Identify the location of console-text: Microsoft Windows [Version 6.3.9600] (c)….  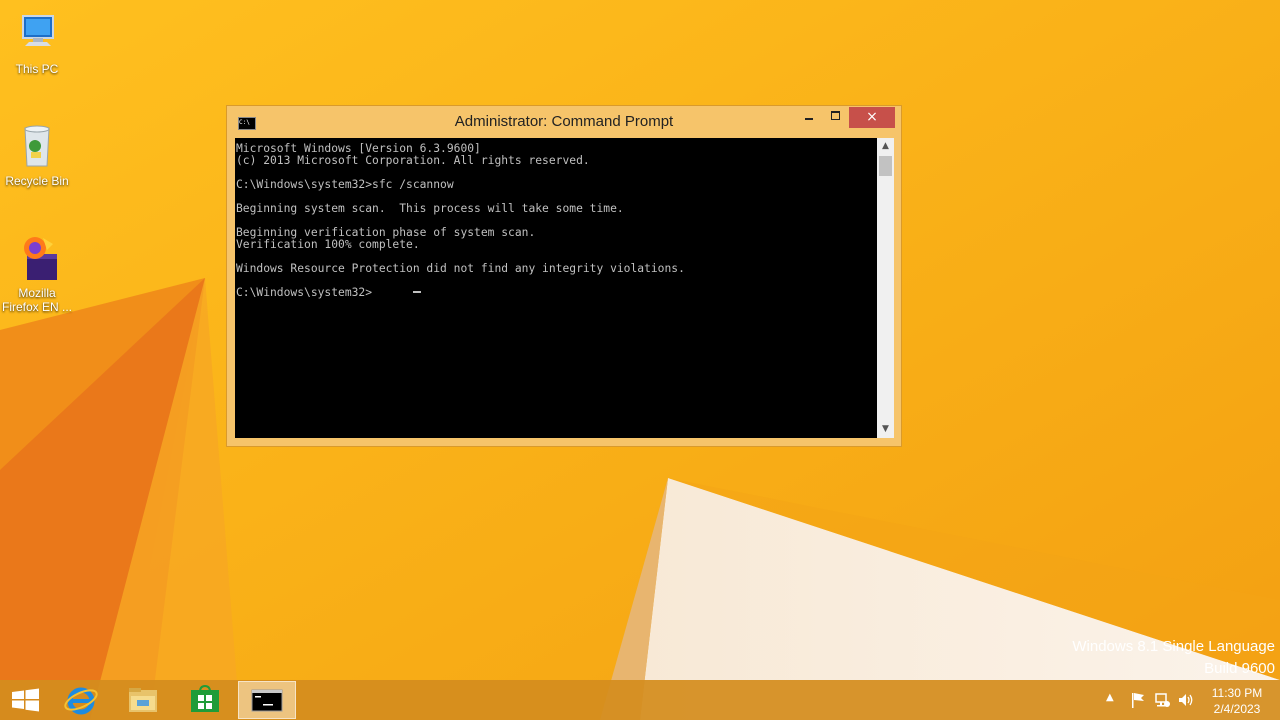
(460, 220).